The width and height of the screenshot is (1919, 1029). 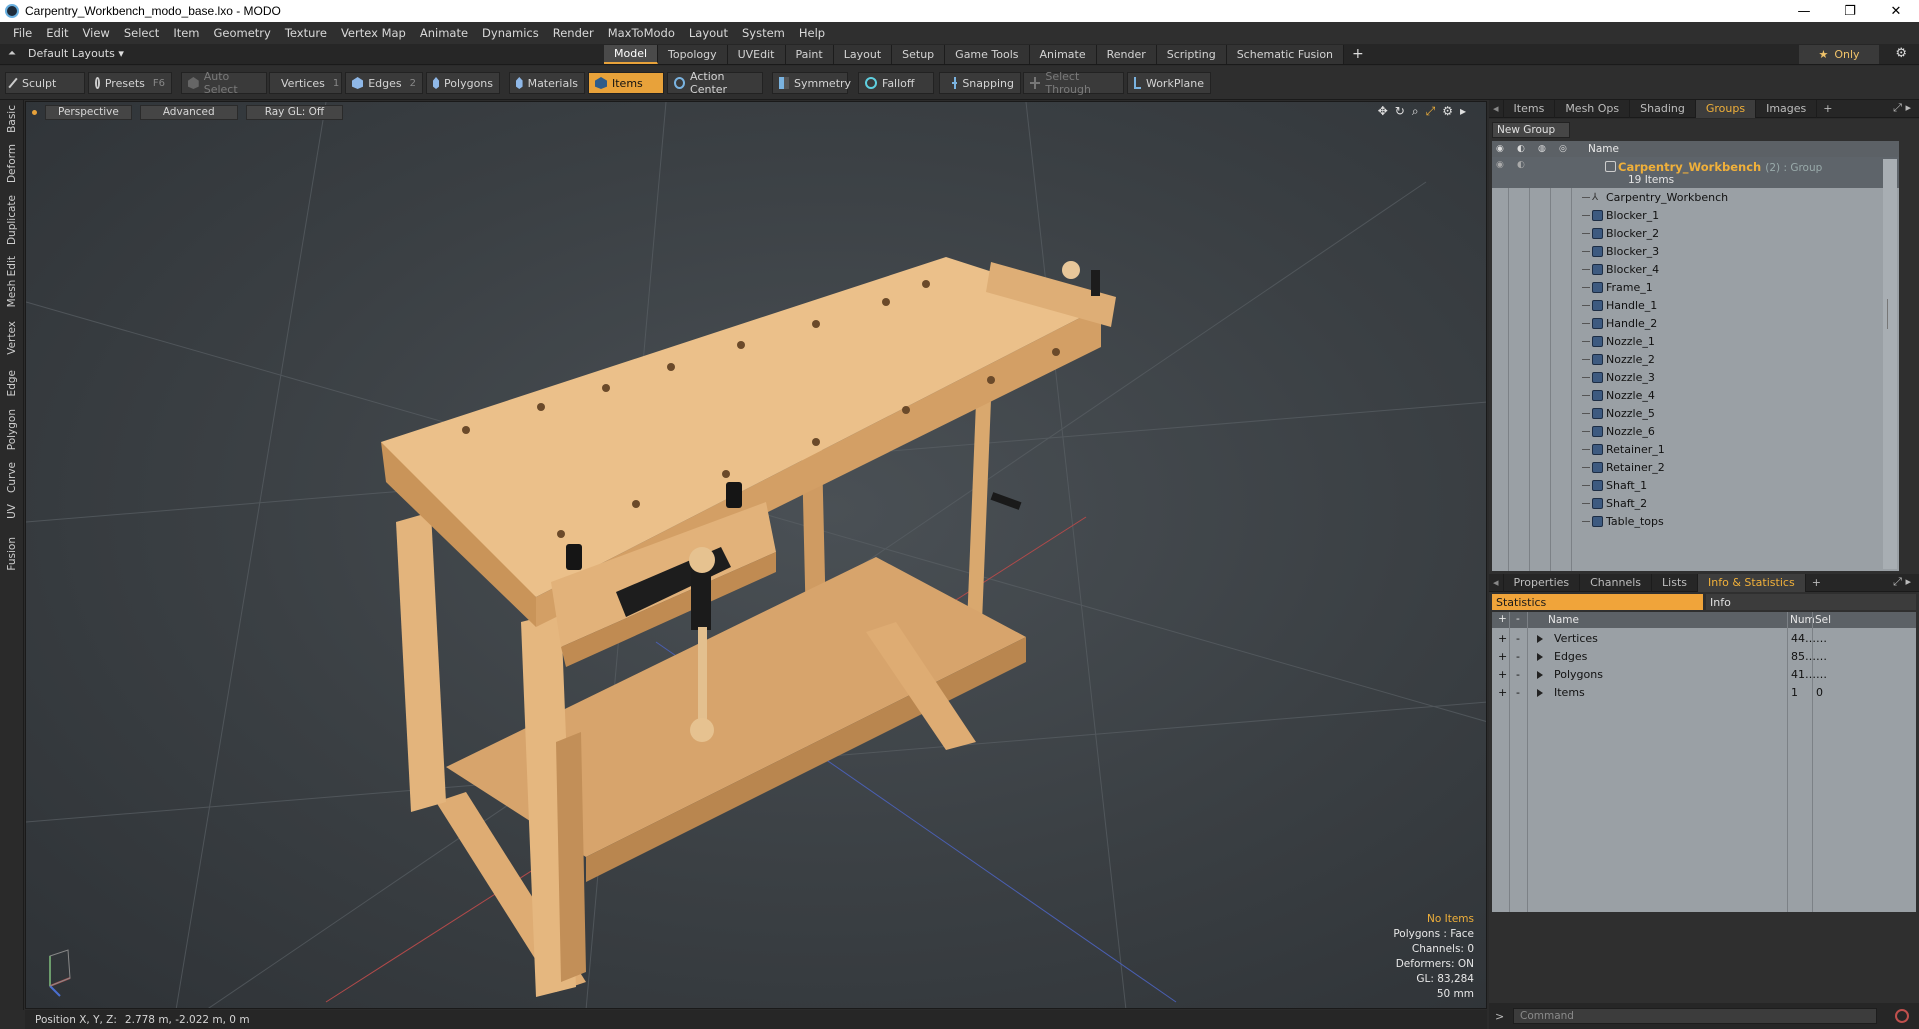 I want to click on tab-channels: Channels, so click(x=1616, y=582).